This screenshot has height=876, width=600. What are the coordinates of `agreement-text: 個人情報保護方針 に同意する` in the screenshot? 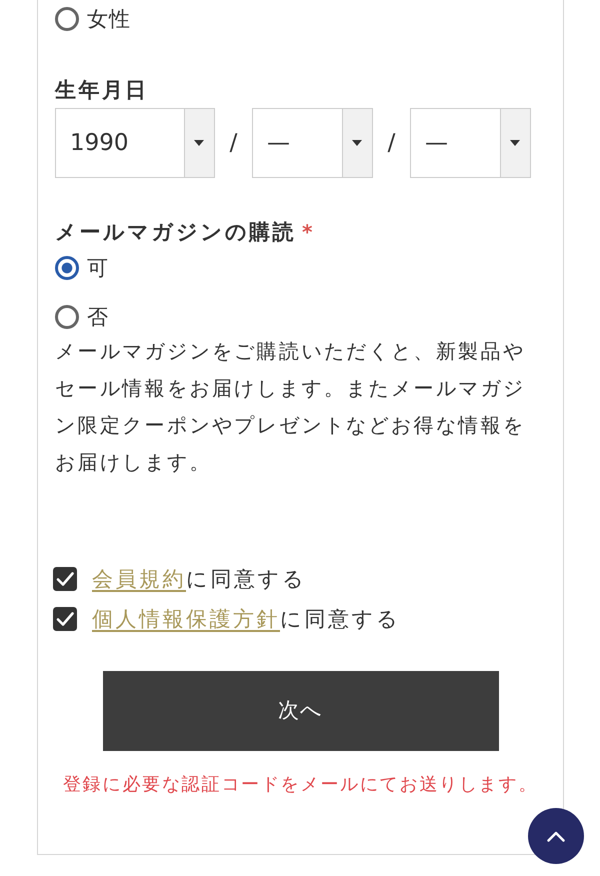 It's located at (246, 619).